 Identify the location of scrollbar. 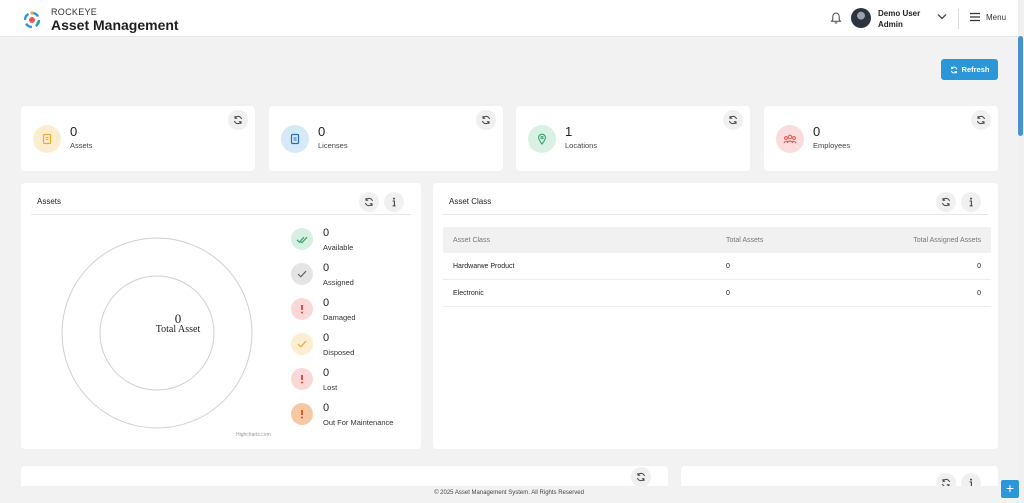
(1021, 251).